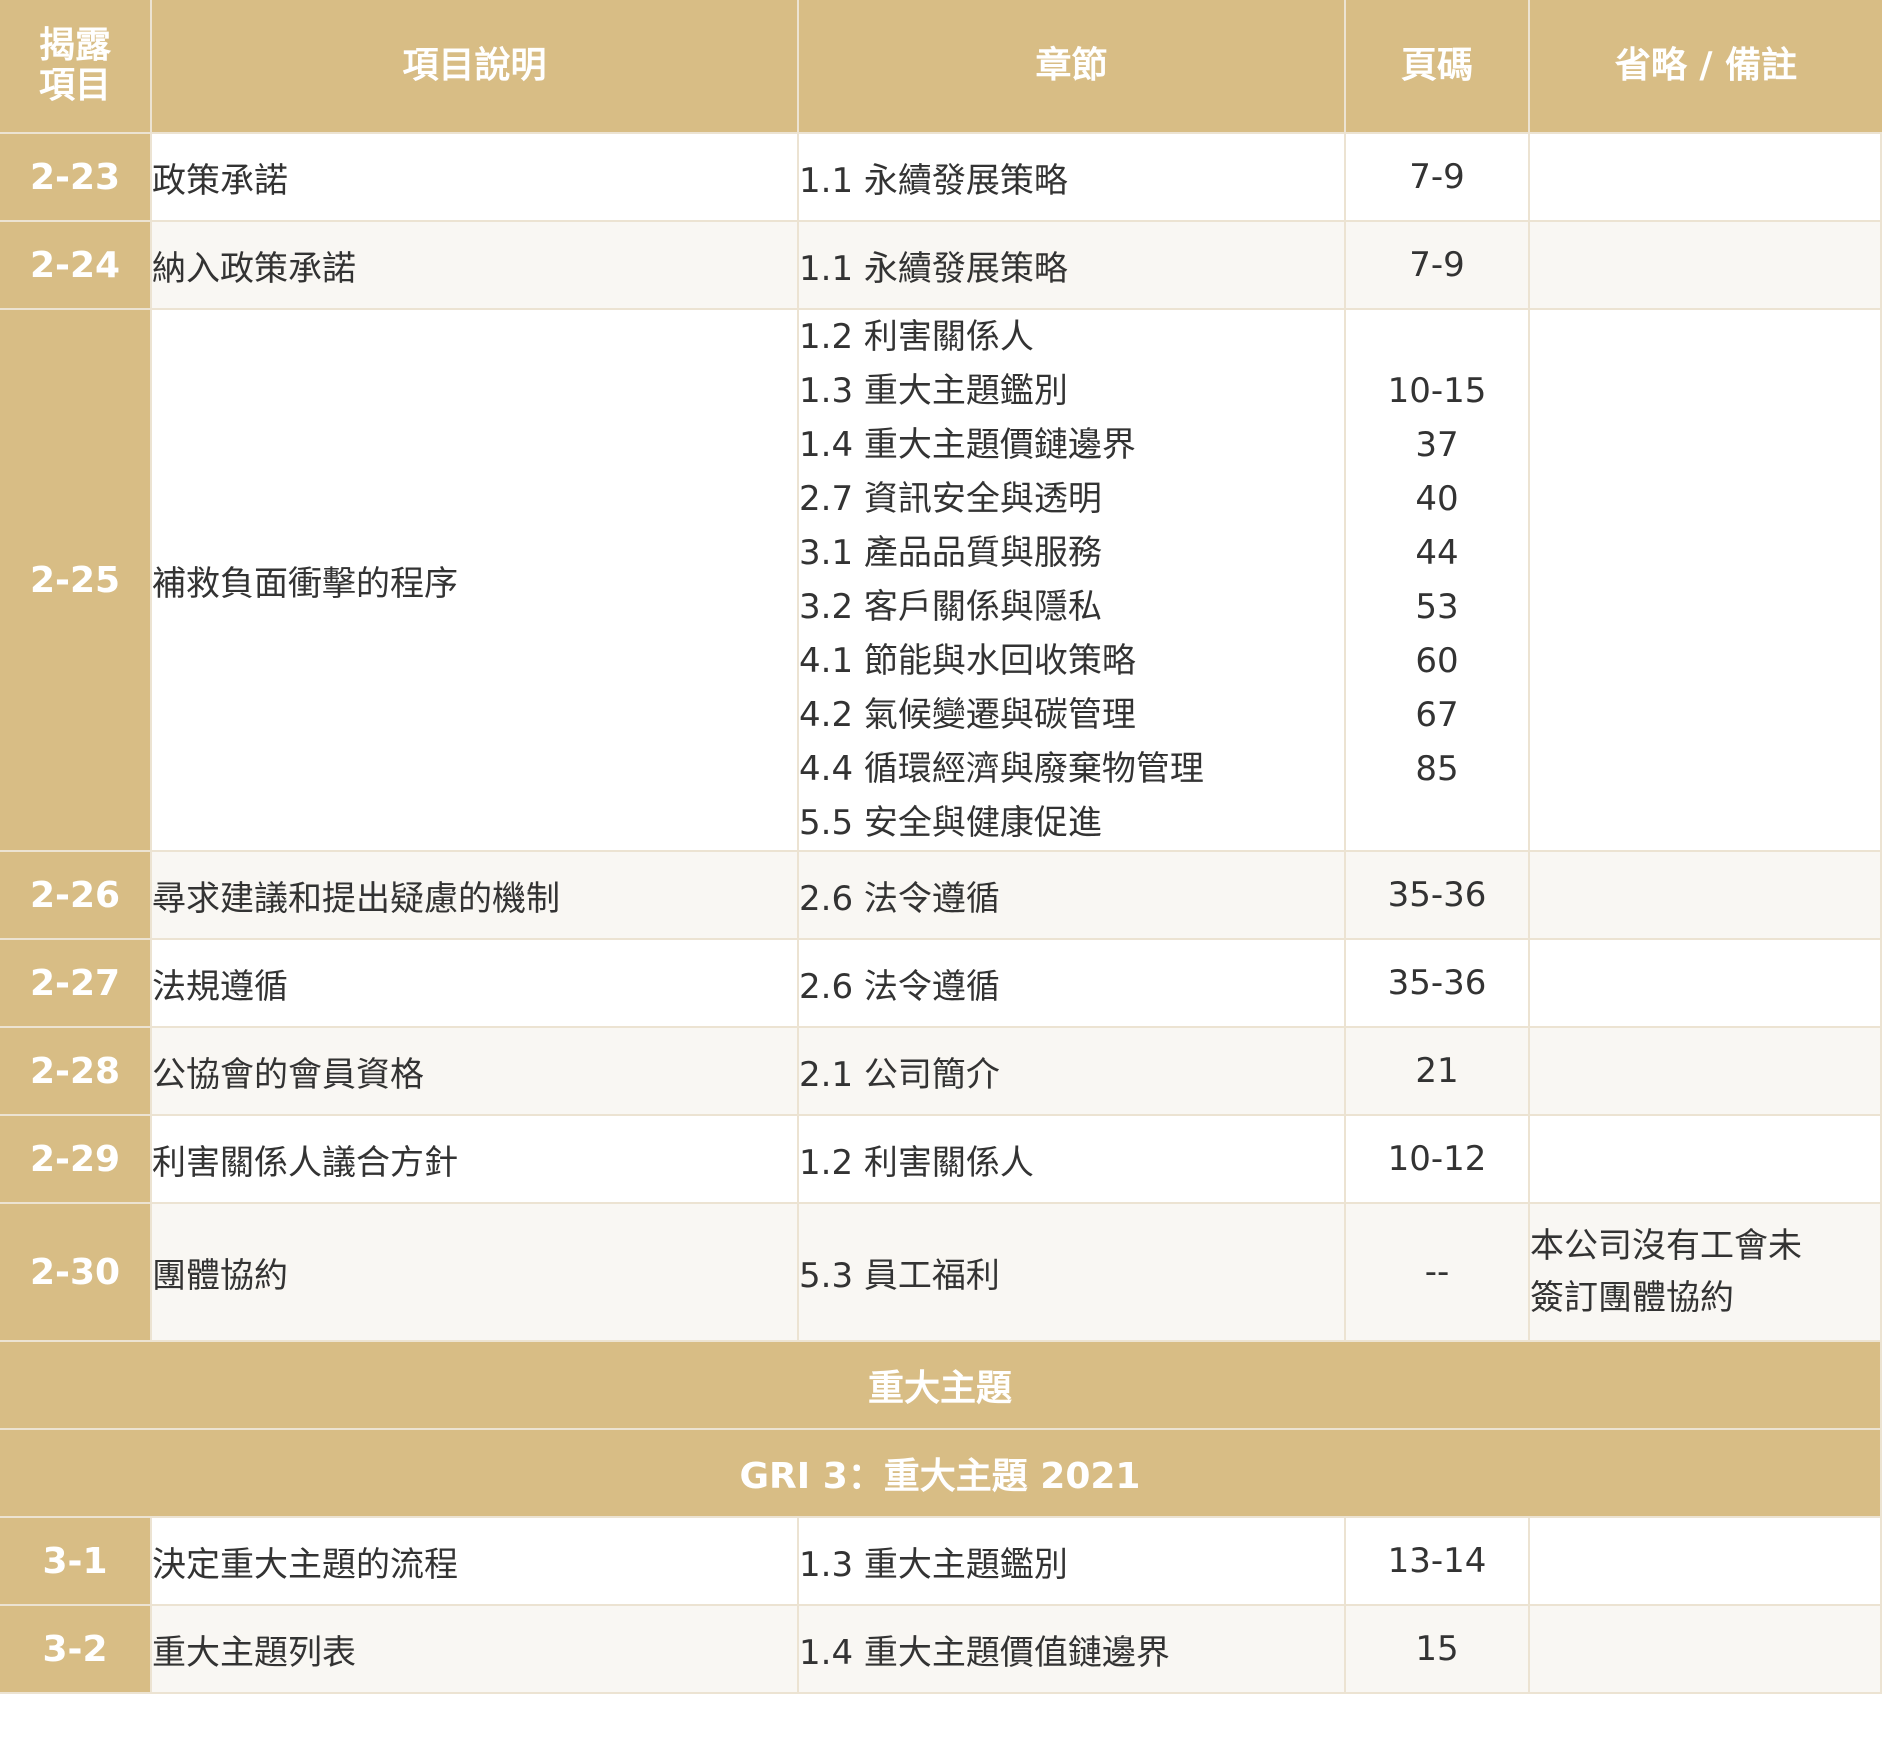  Describe the element at coordinates (76, 1273) in the screenshot. I see `disclosure-id: 2-30` at that location.